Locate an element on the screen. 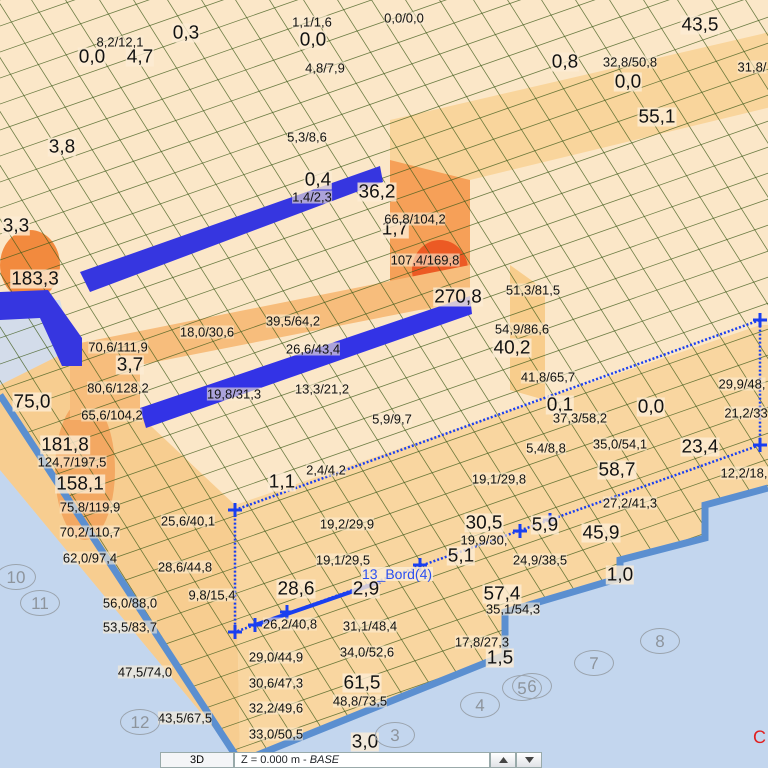  result-value-label: 158,1 is located at coordinates (80, 484).